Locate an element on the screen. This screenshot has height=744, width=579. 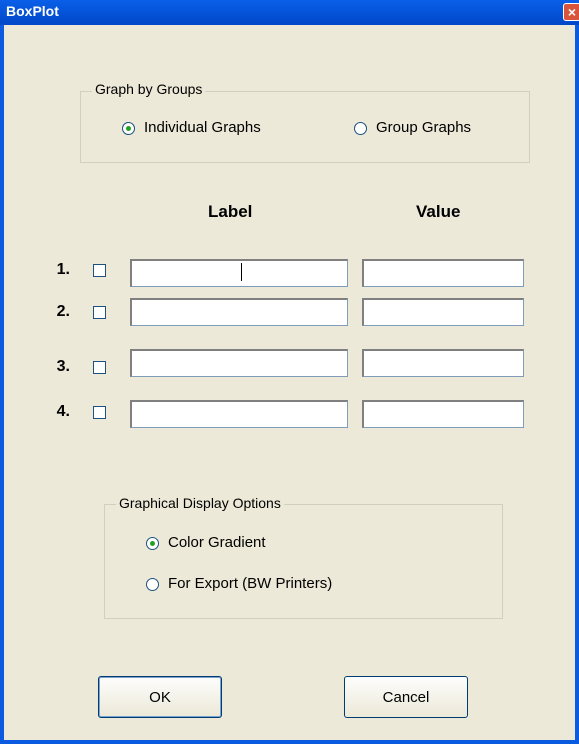
display-options-legend: Graphical Display Options is located at coordinates (200, 503).